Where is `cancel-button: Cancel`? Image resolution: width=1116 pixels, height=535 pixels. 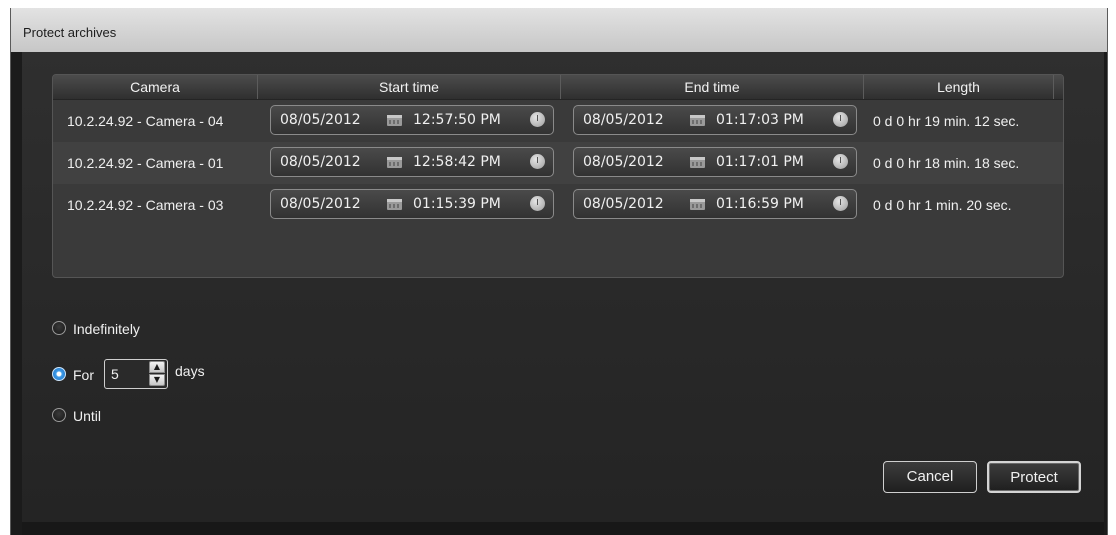
cancel-button: Cancel is located at coordinates (930, 477).